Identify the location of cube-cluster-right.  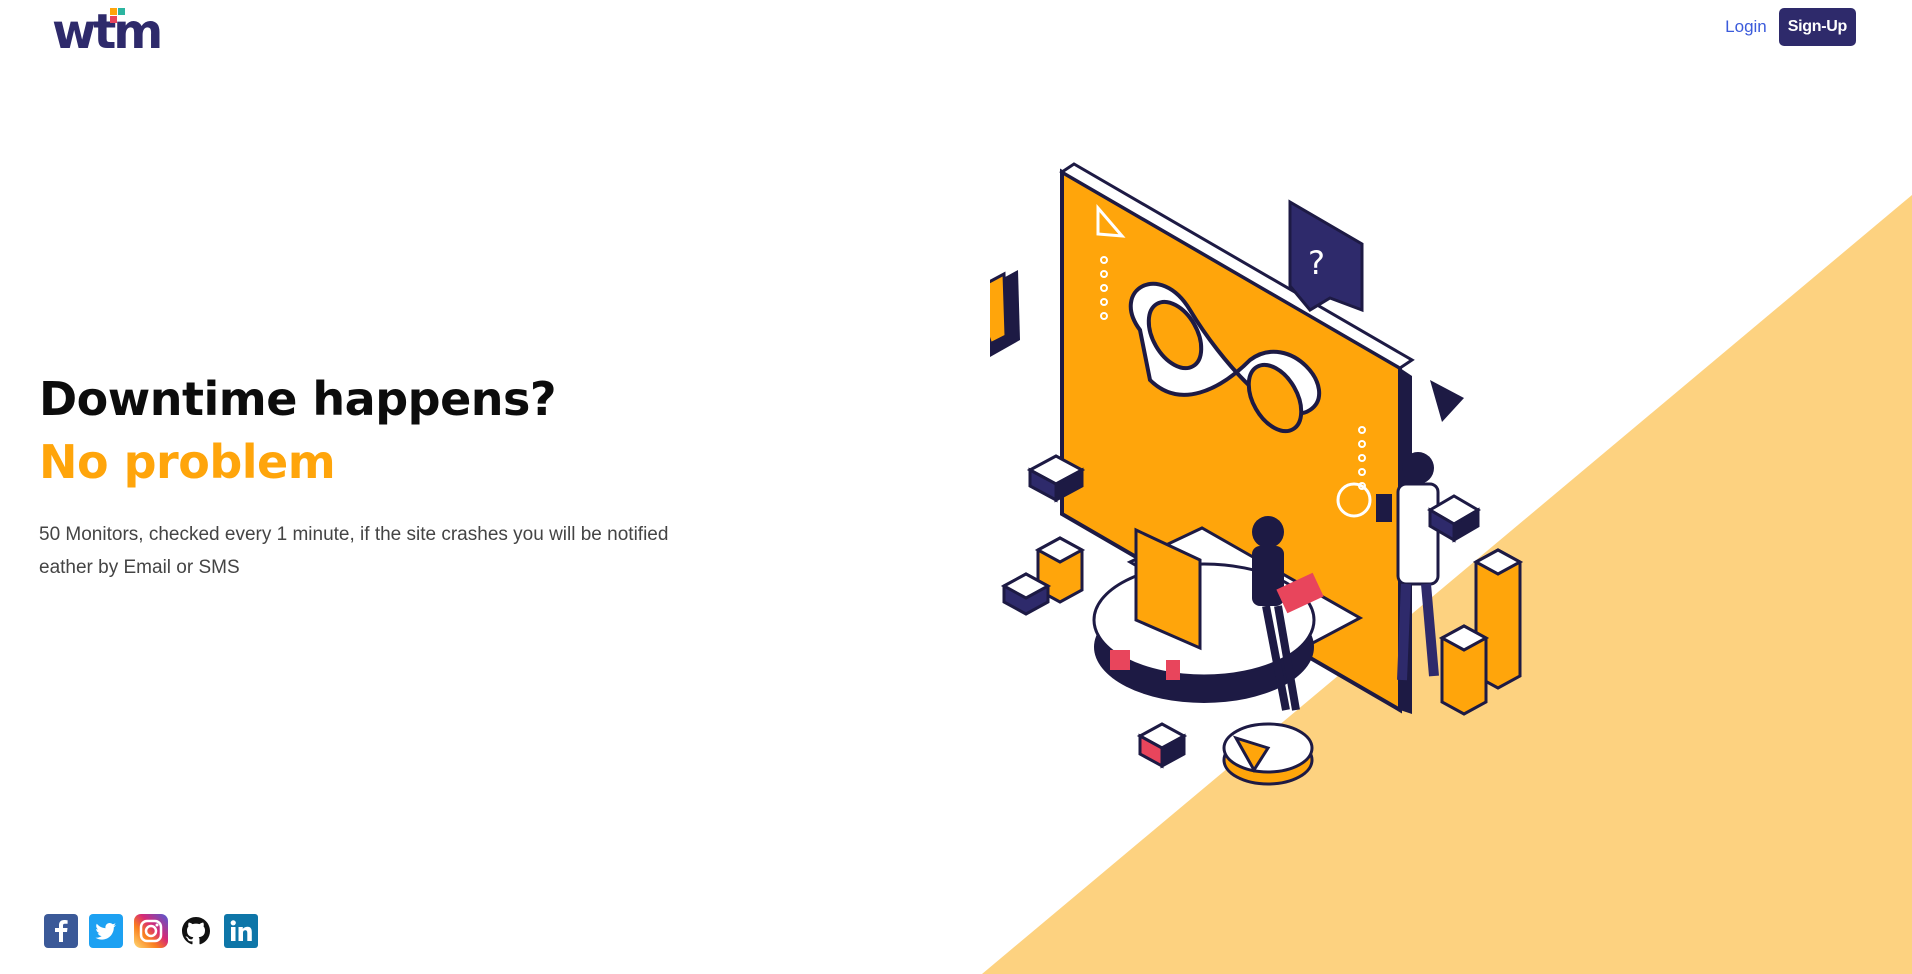
(1475, 605).